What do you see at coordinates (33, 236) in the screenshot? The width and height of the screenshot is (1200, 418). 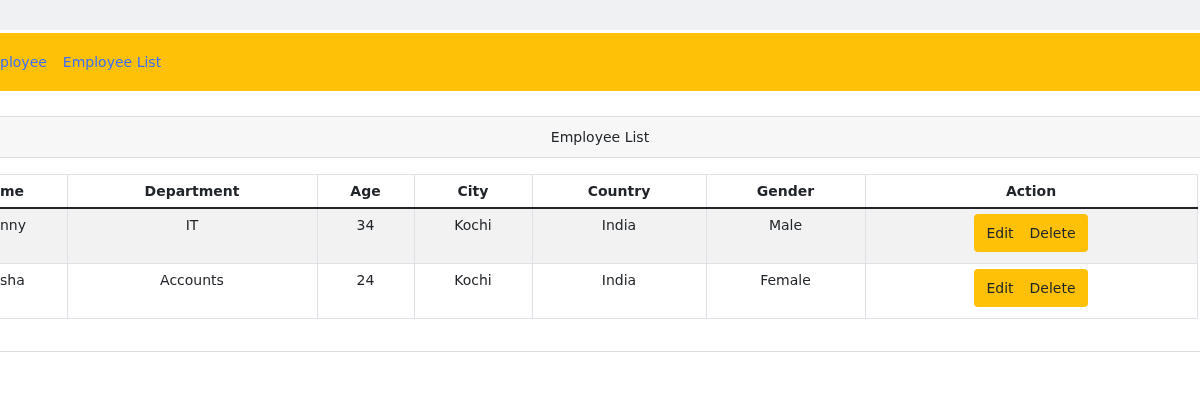 I see `table-cell: nny` at bounding box center [33, 236].